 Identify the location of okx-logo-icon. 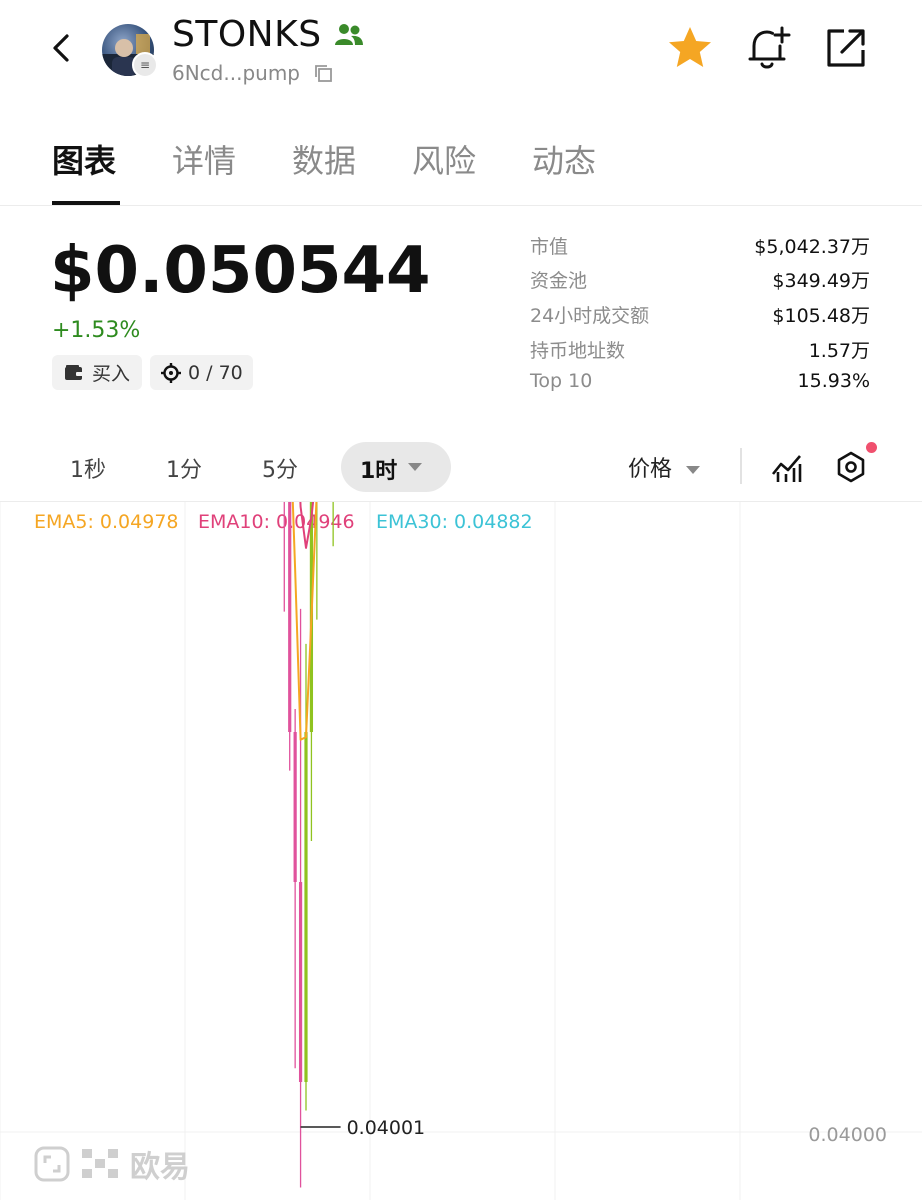
(100, 1163).